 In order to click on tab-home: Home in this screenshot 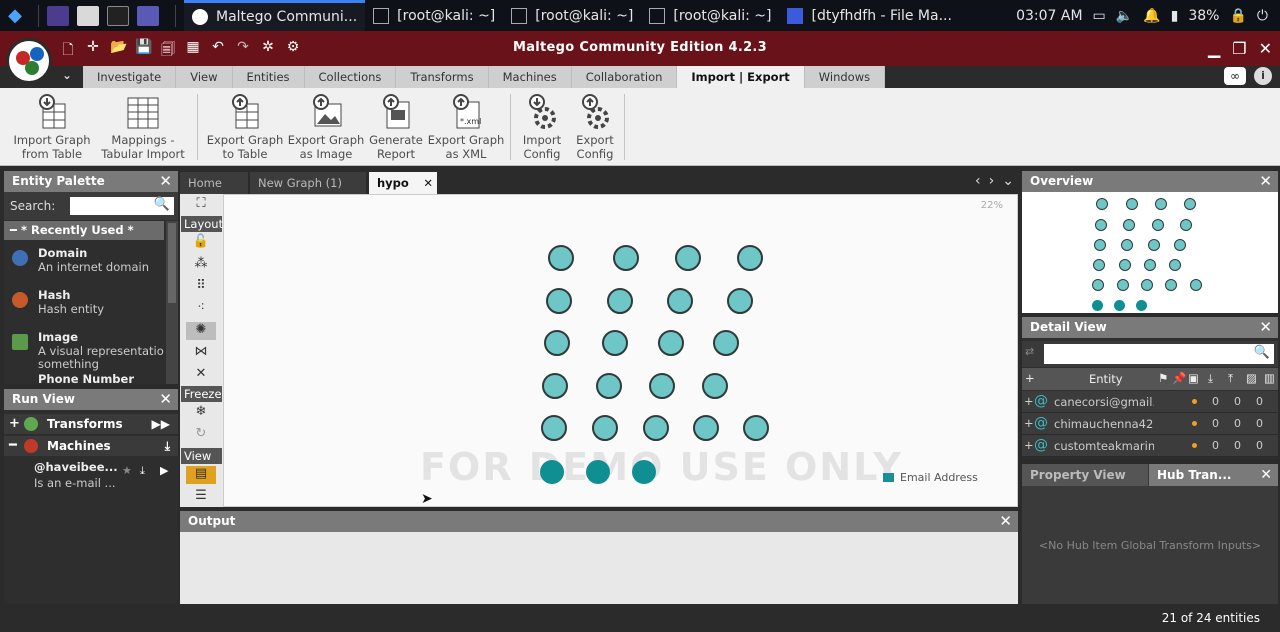, I will do `click(214, 183)`.